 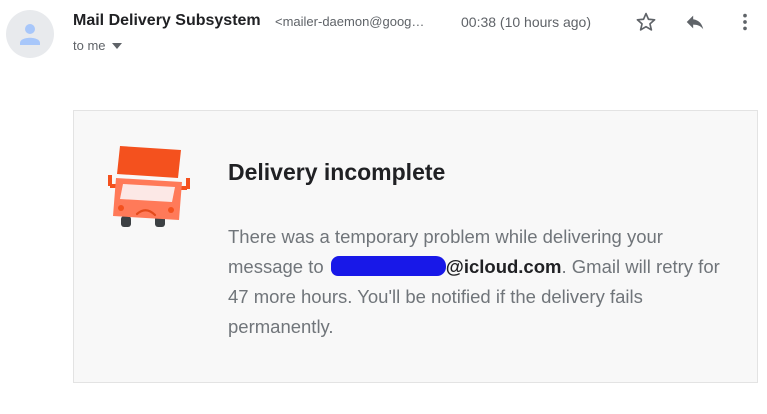 I want to click on sender-name: Mail Delivery Subsystem, so click(x=167, y=21).